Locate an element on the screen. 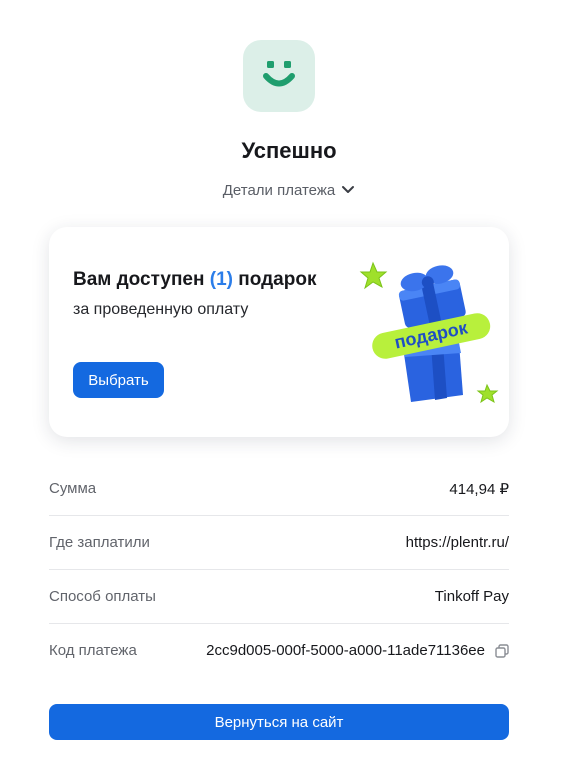 Image resolution: width=578 pixels, height=764 pixels. payment-method-value: Tinkoff Pay is located at coordinates (471, 596).